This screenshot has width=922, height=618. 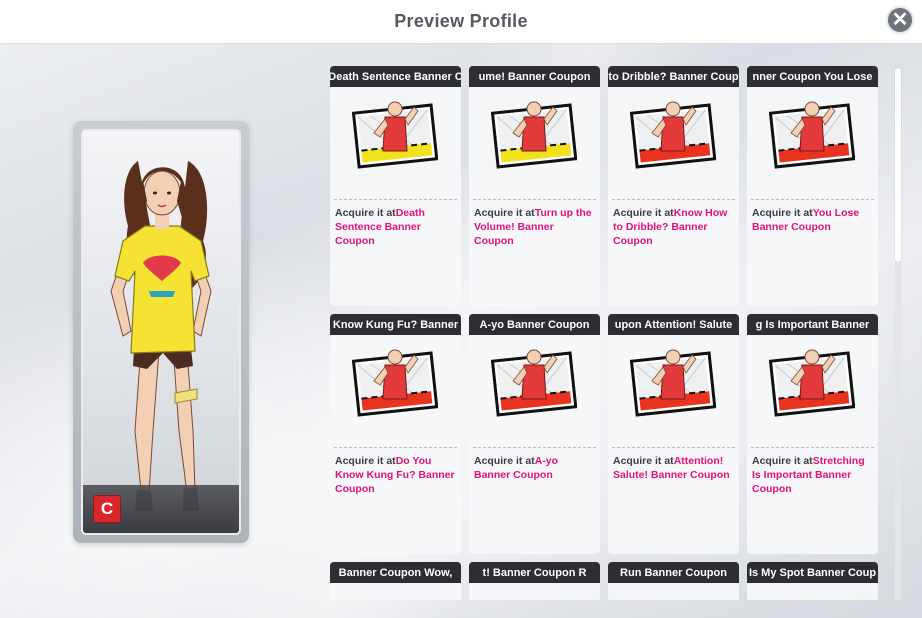 What do you see at coordinates (898, 165) in the screenshot?
I see `scrollbar-thumb` at bounding box center [898, 165].